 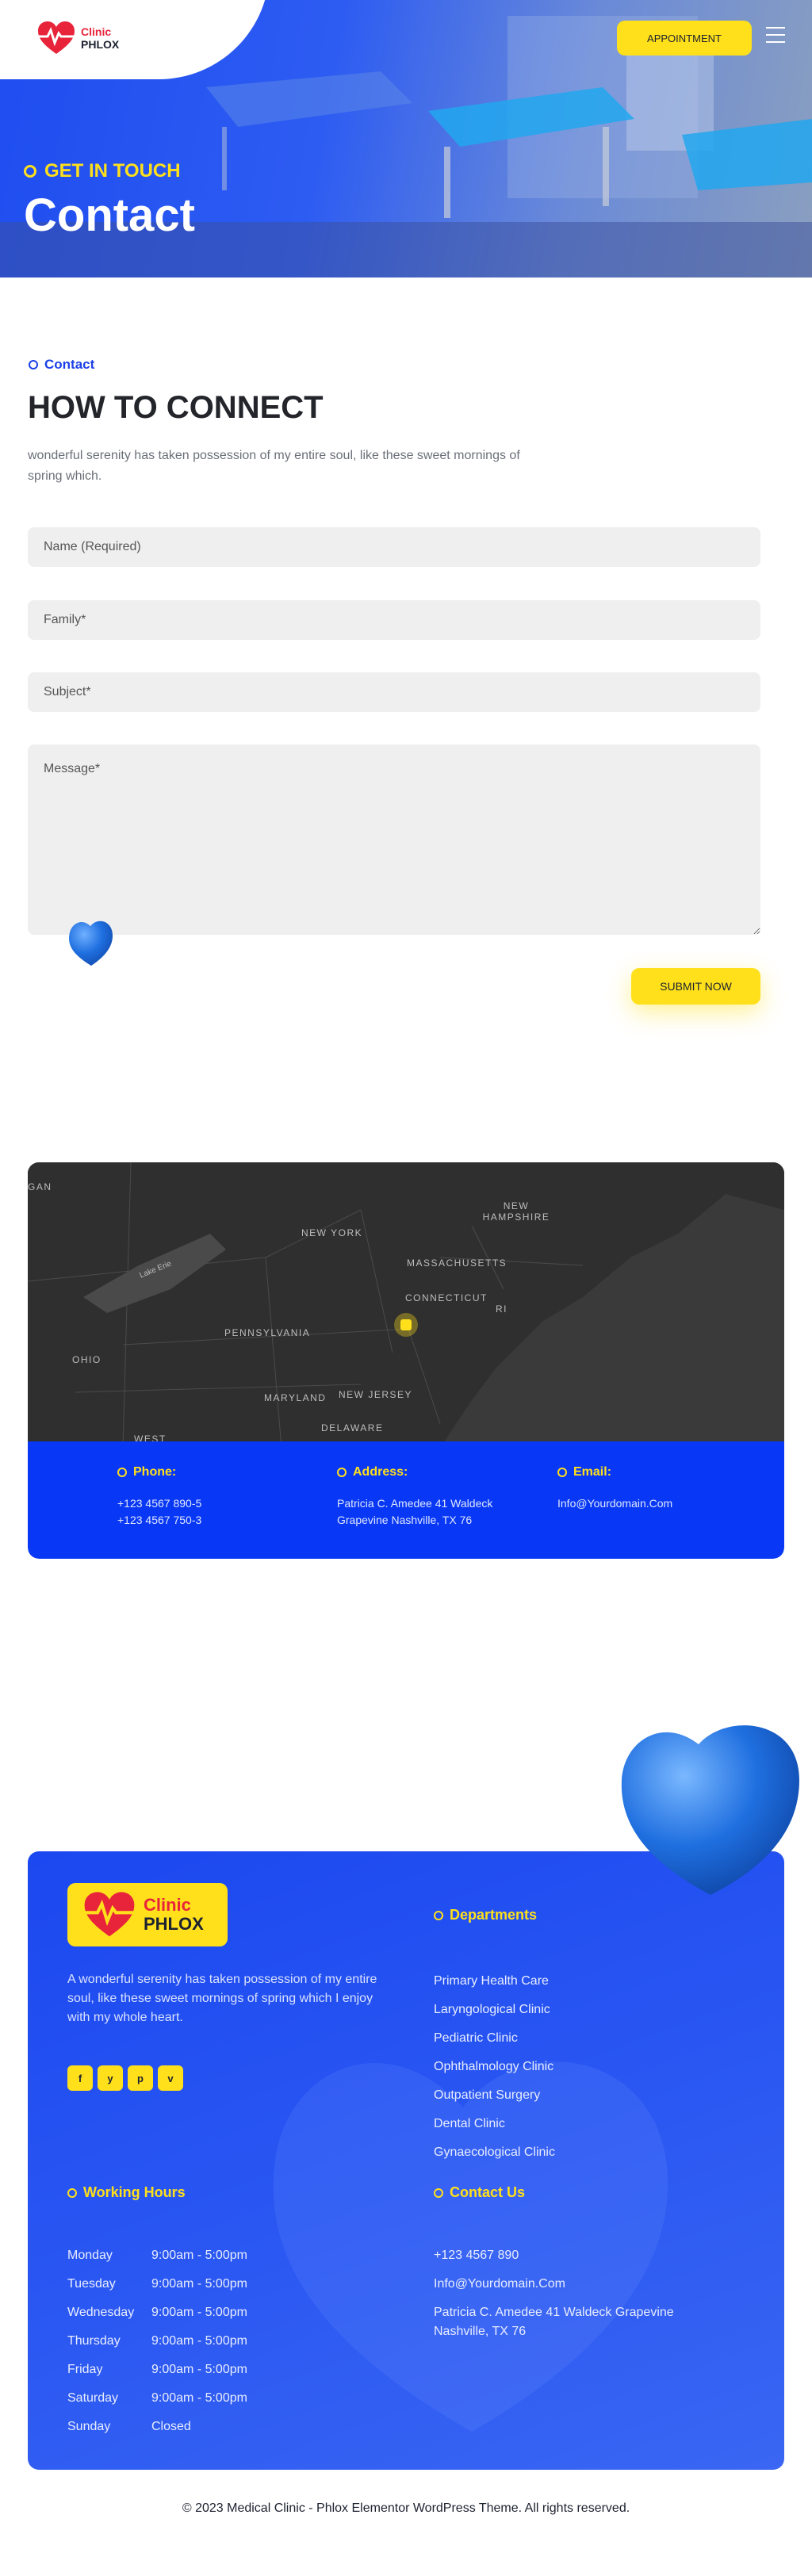 What do you see at coordinates (134, 2192) in the screenshot?
I see `working-hours-title: Working Hours` at bounding box center [134, 2192].